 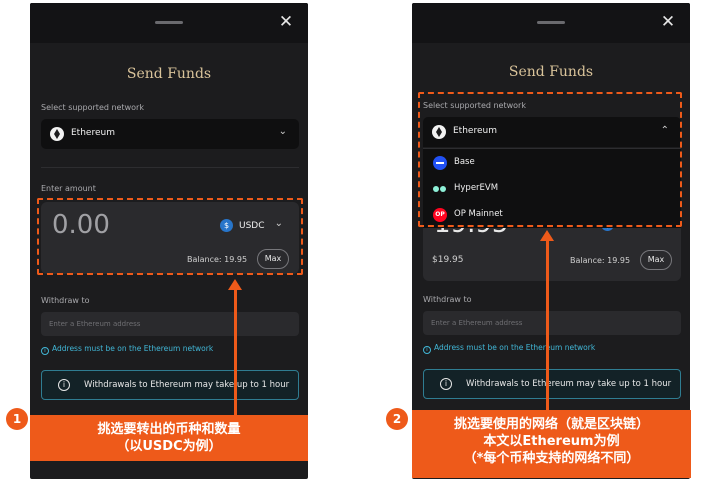 I want to click on step2-line2: 本文以Ethereum为例, so click(x=551, y=441).